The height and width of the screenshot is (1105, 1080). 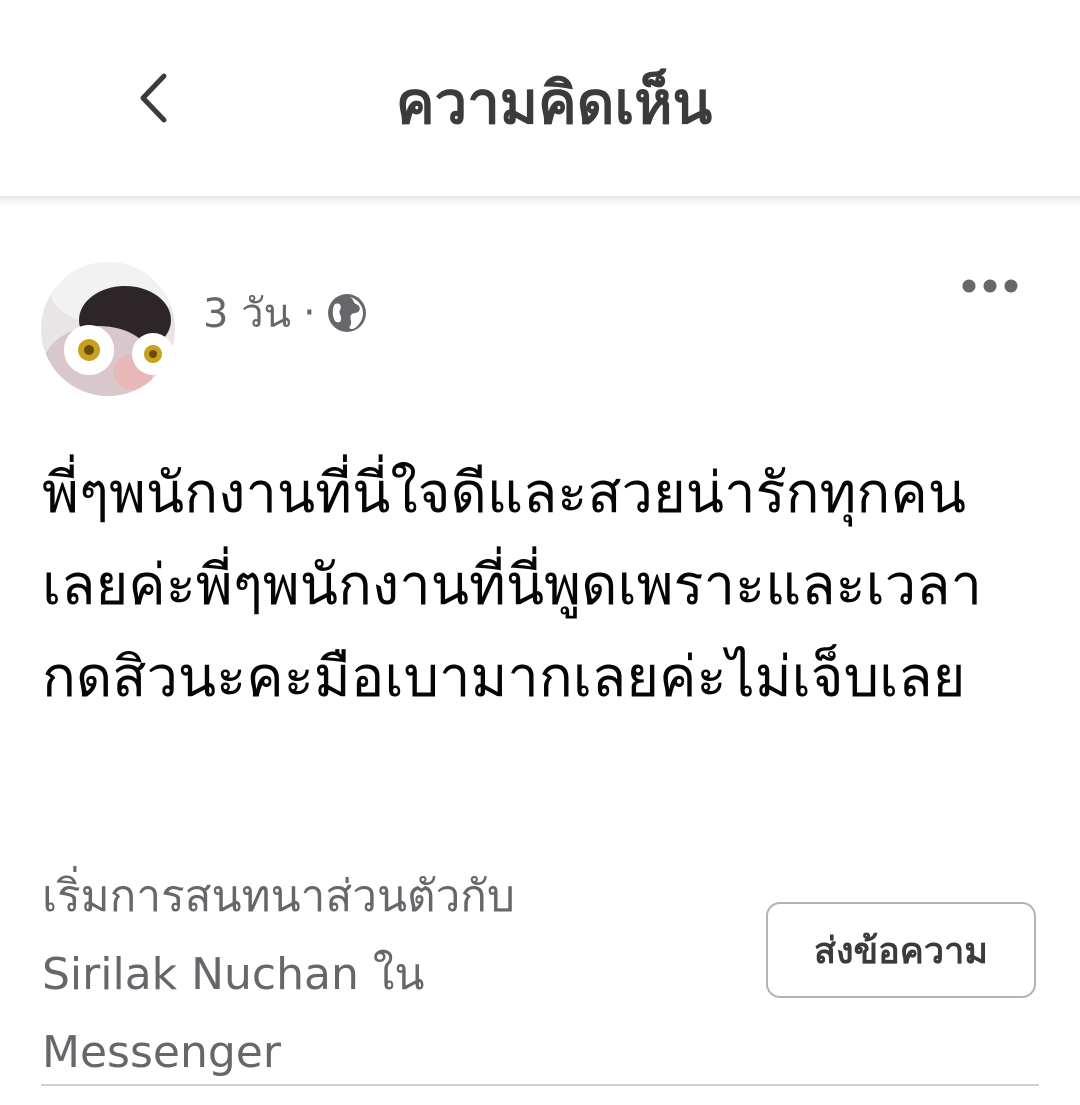 What do you see at coordinates (347, 313) in the screenshot?
I see `globe-icon` at bounding box center [347, 313].